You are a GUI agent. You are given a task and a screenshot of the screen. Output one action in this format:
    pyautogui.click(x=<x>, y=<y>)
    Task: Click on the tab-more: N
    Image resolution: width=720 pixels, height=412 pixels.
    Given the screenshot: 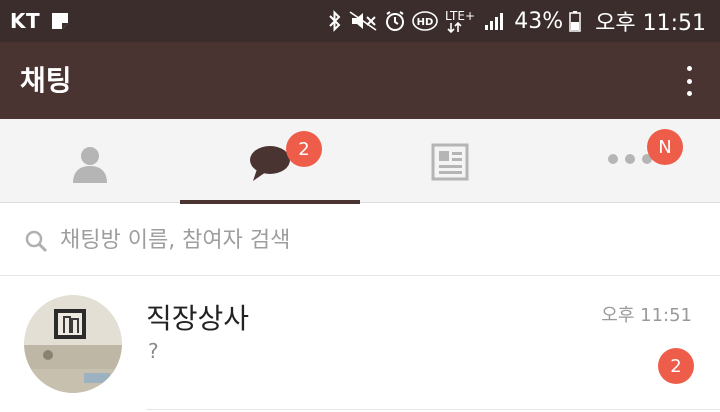 What is the action you would take?
    pyautogui.click(x=630, y=161)
    